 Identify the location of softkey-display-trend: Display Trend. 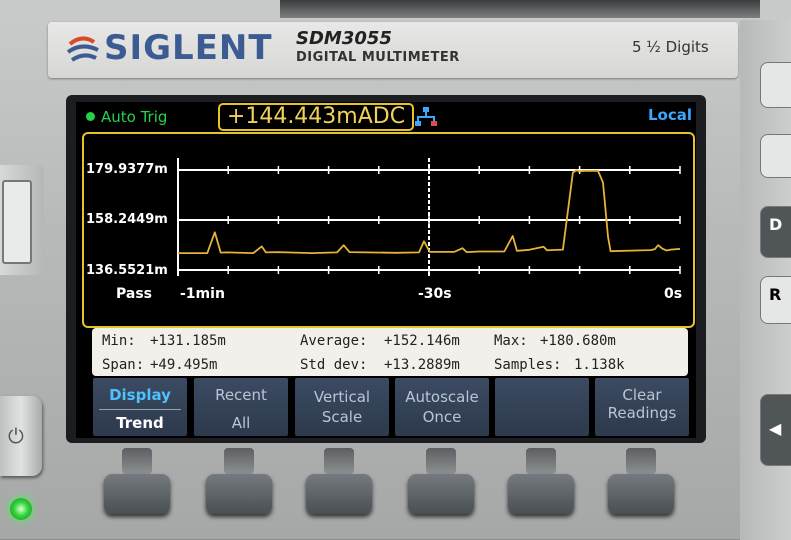
(140, 407).